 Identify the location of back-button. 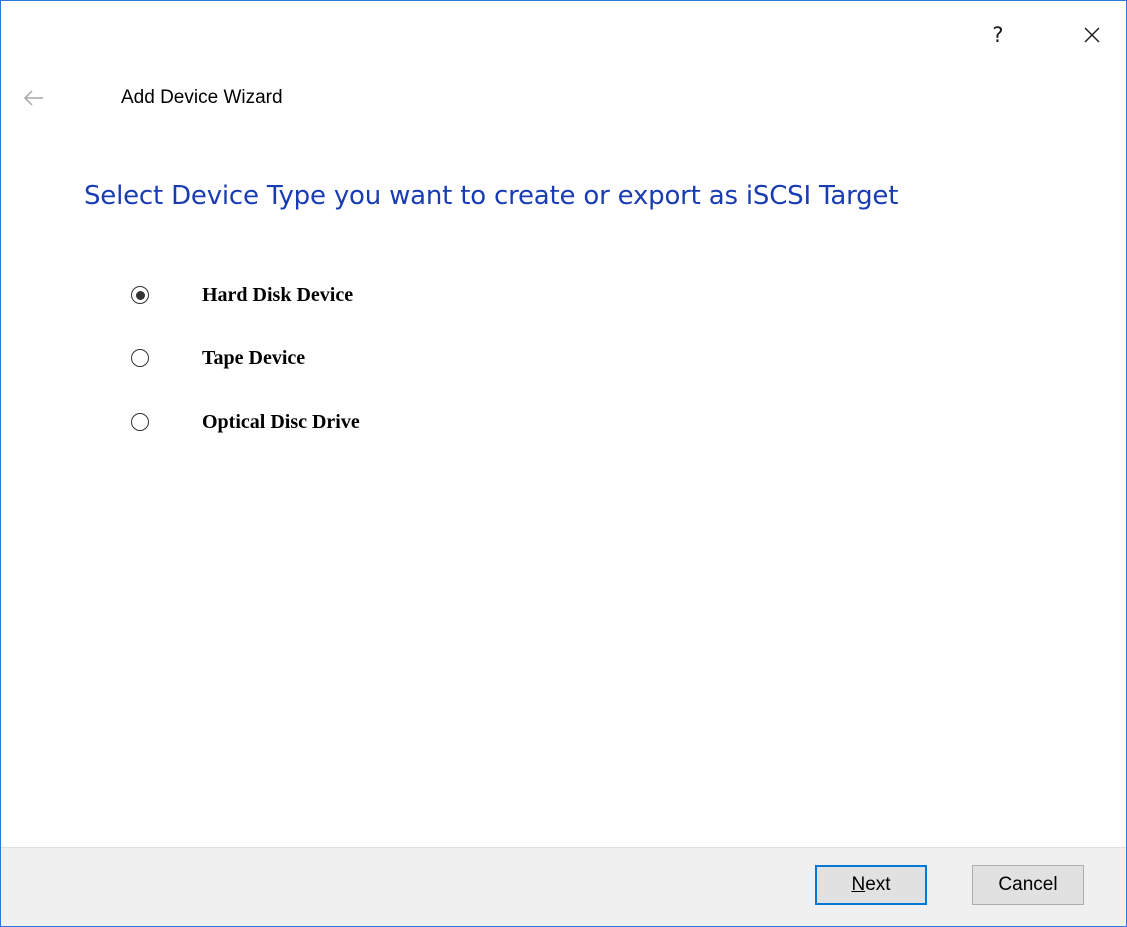
(34, 98).